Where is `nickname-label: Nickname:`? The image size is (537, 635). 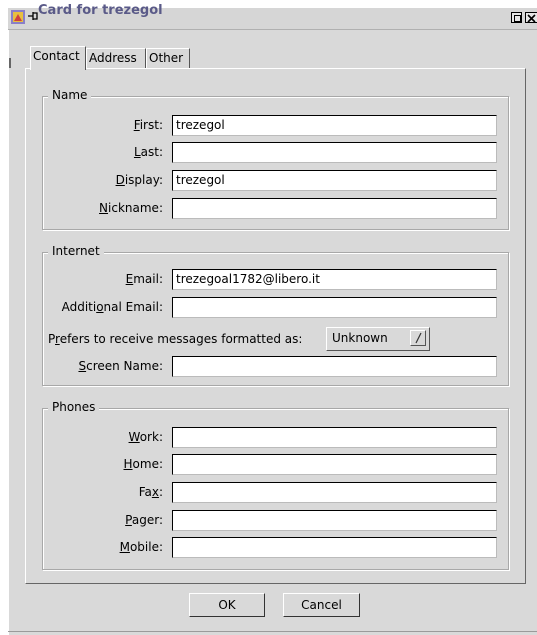 nickname-label: Nickname: is located at coordinates (131, 208).